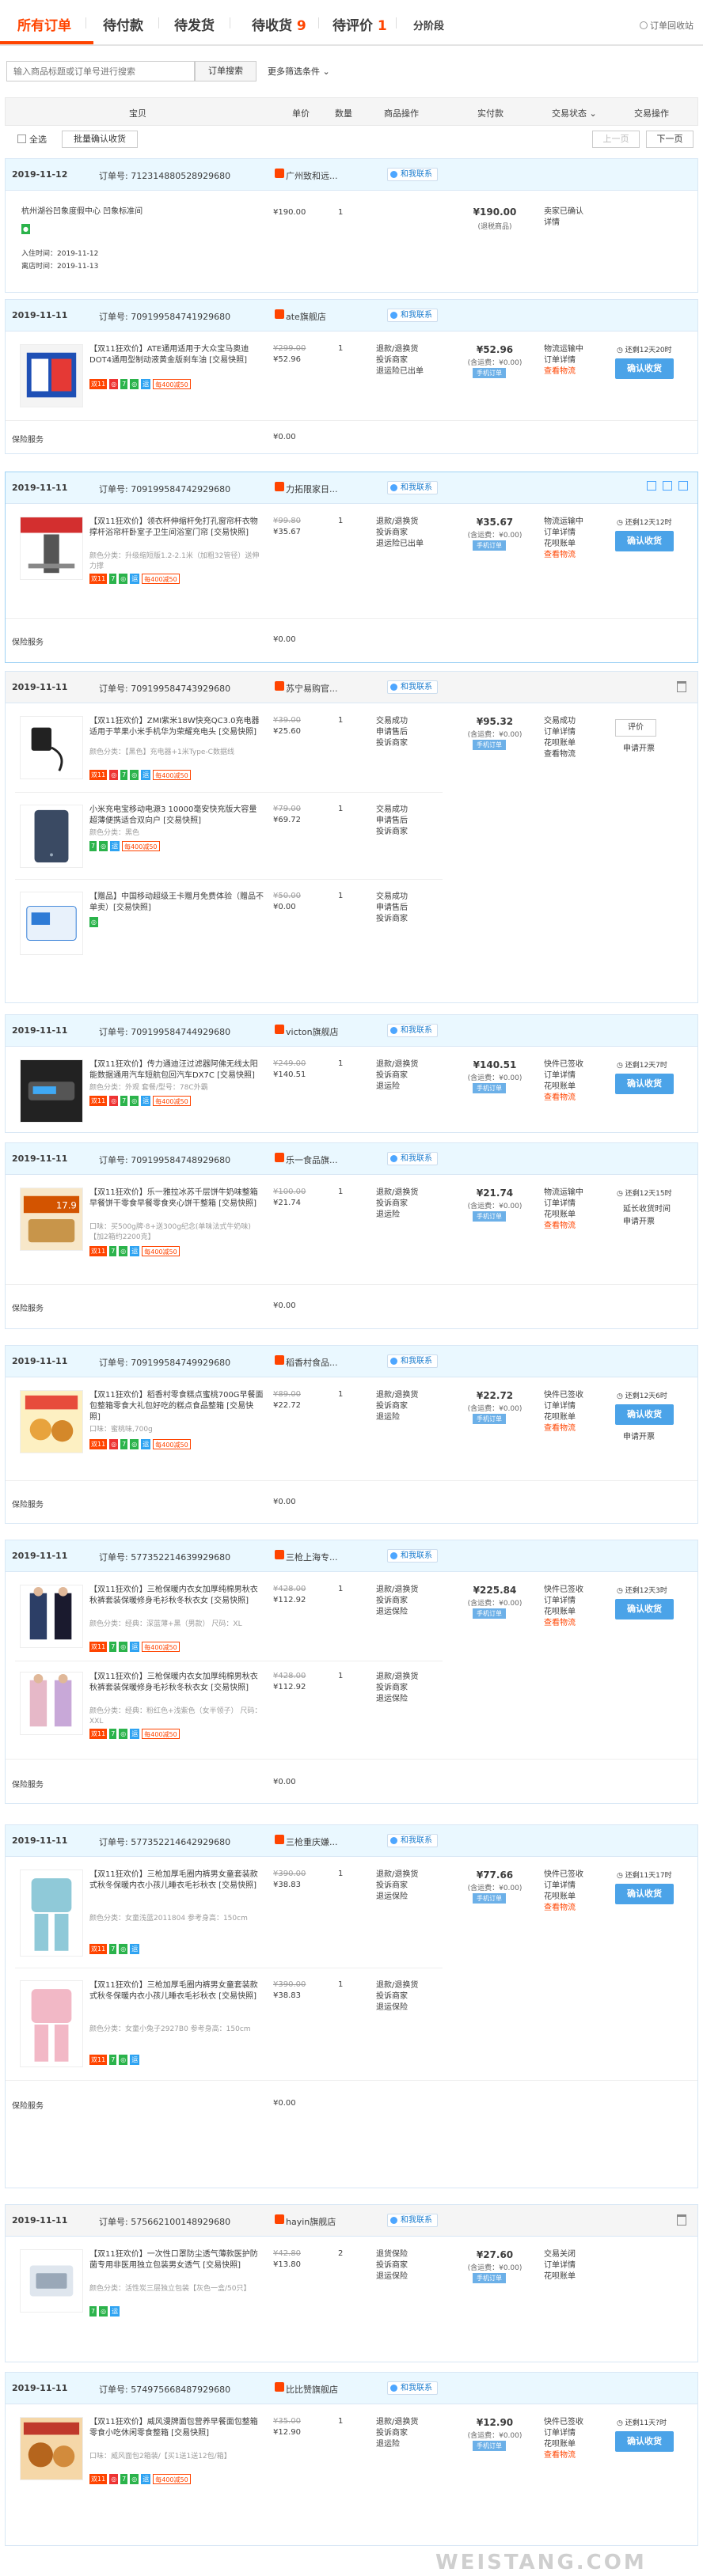  Describe the element at coordinates (32, 139) in the screenshot. I see `select-all: 全选` at that location.